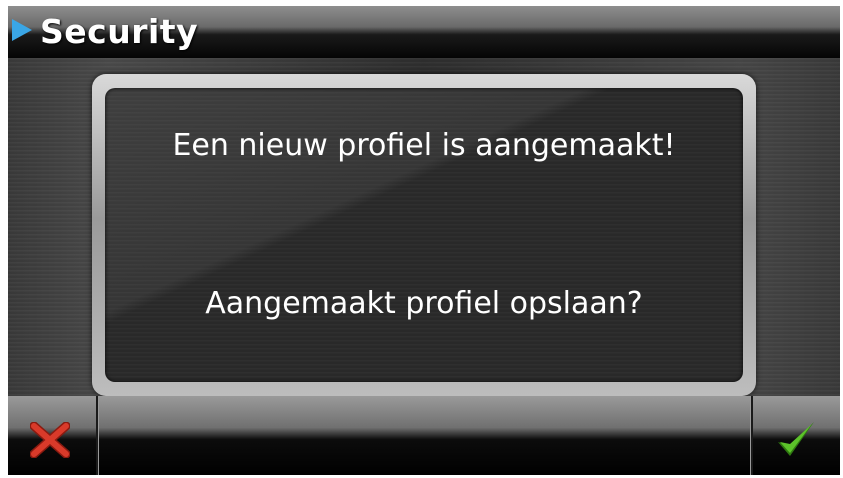  I want to click on confirm-button, so click(796, 435).